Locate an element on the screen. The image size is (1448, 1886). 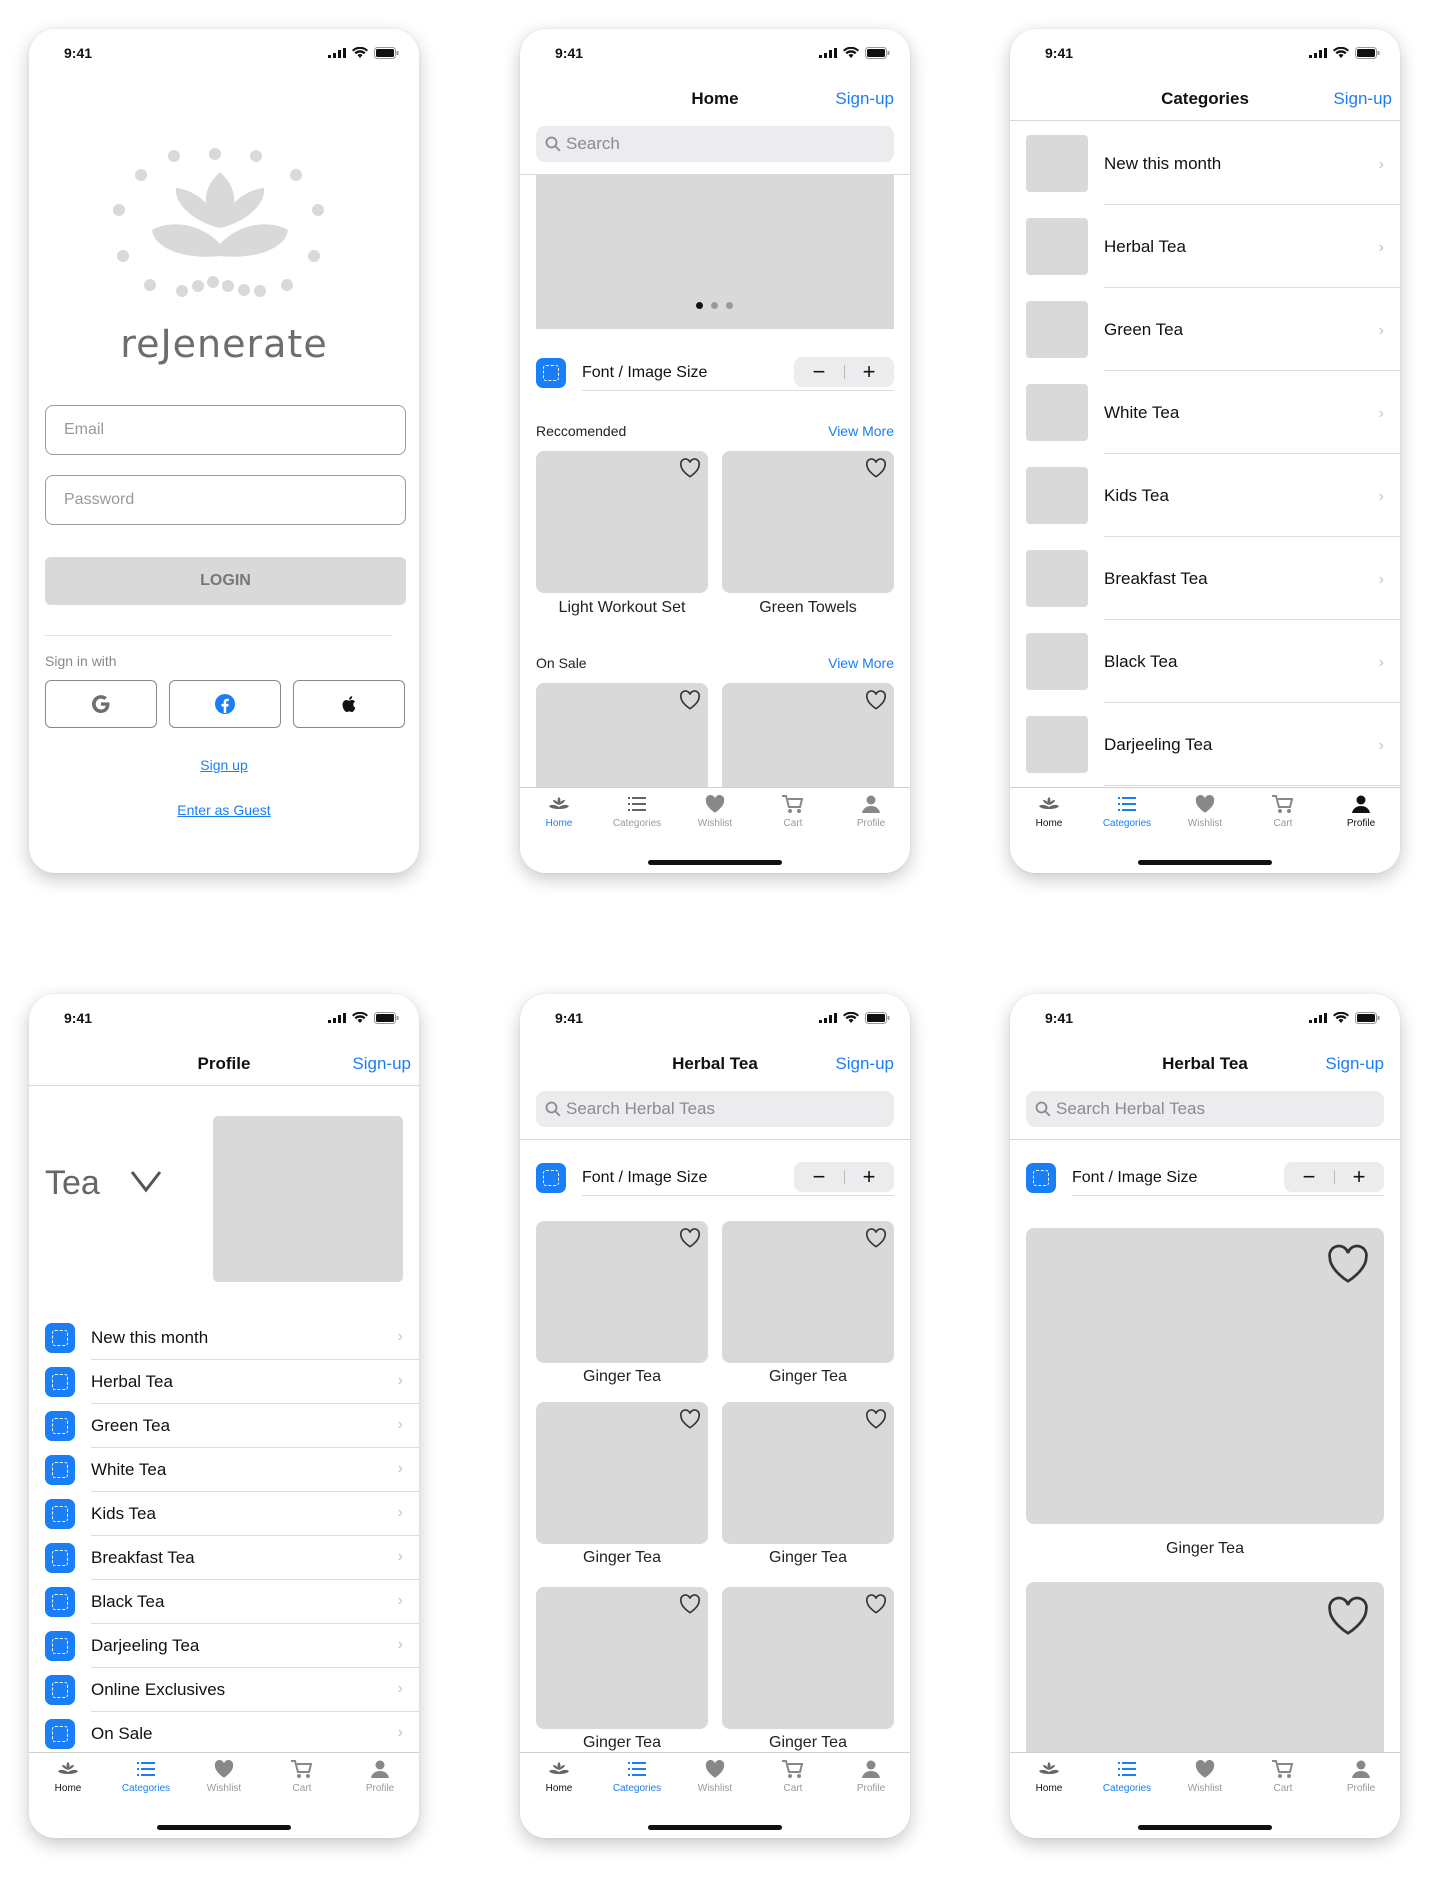
signup-link: Sign up is located at coordinates (224, 765).